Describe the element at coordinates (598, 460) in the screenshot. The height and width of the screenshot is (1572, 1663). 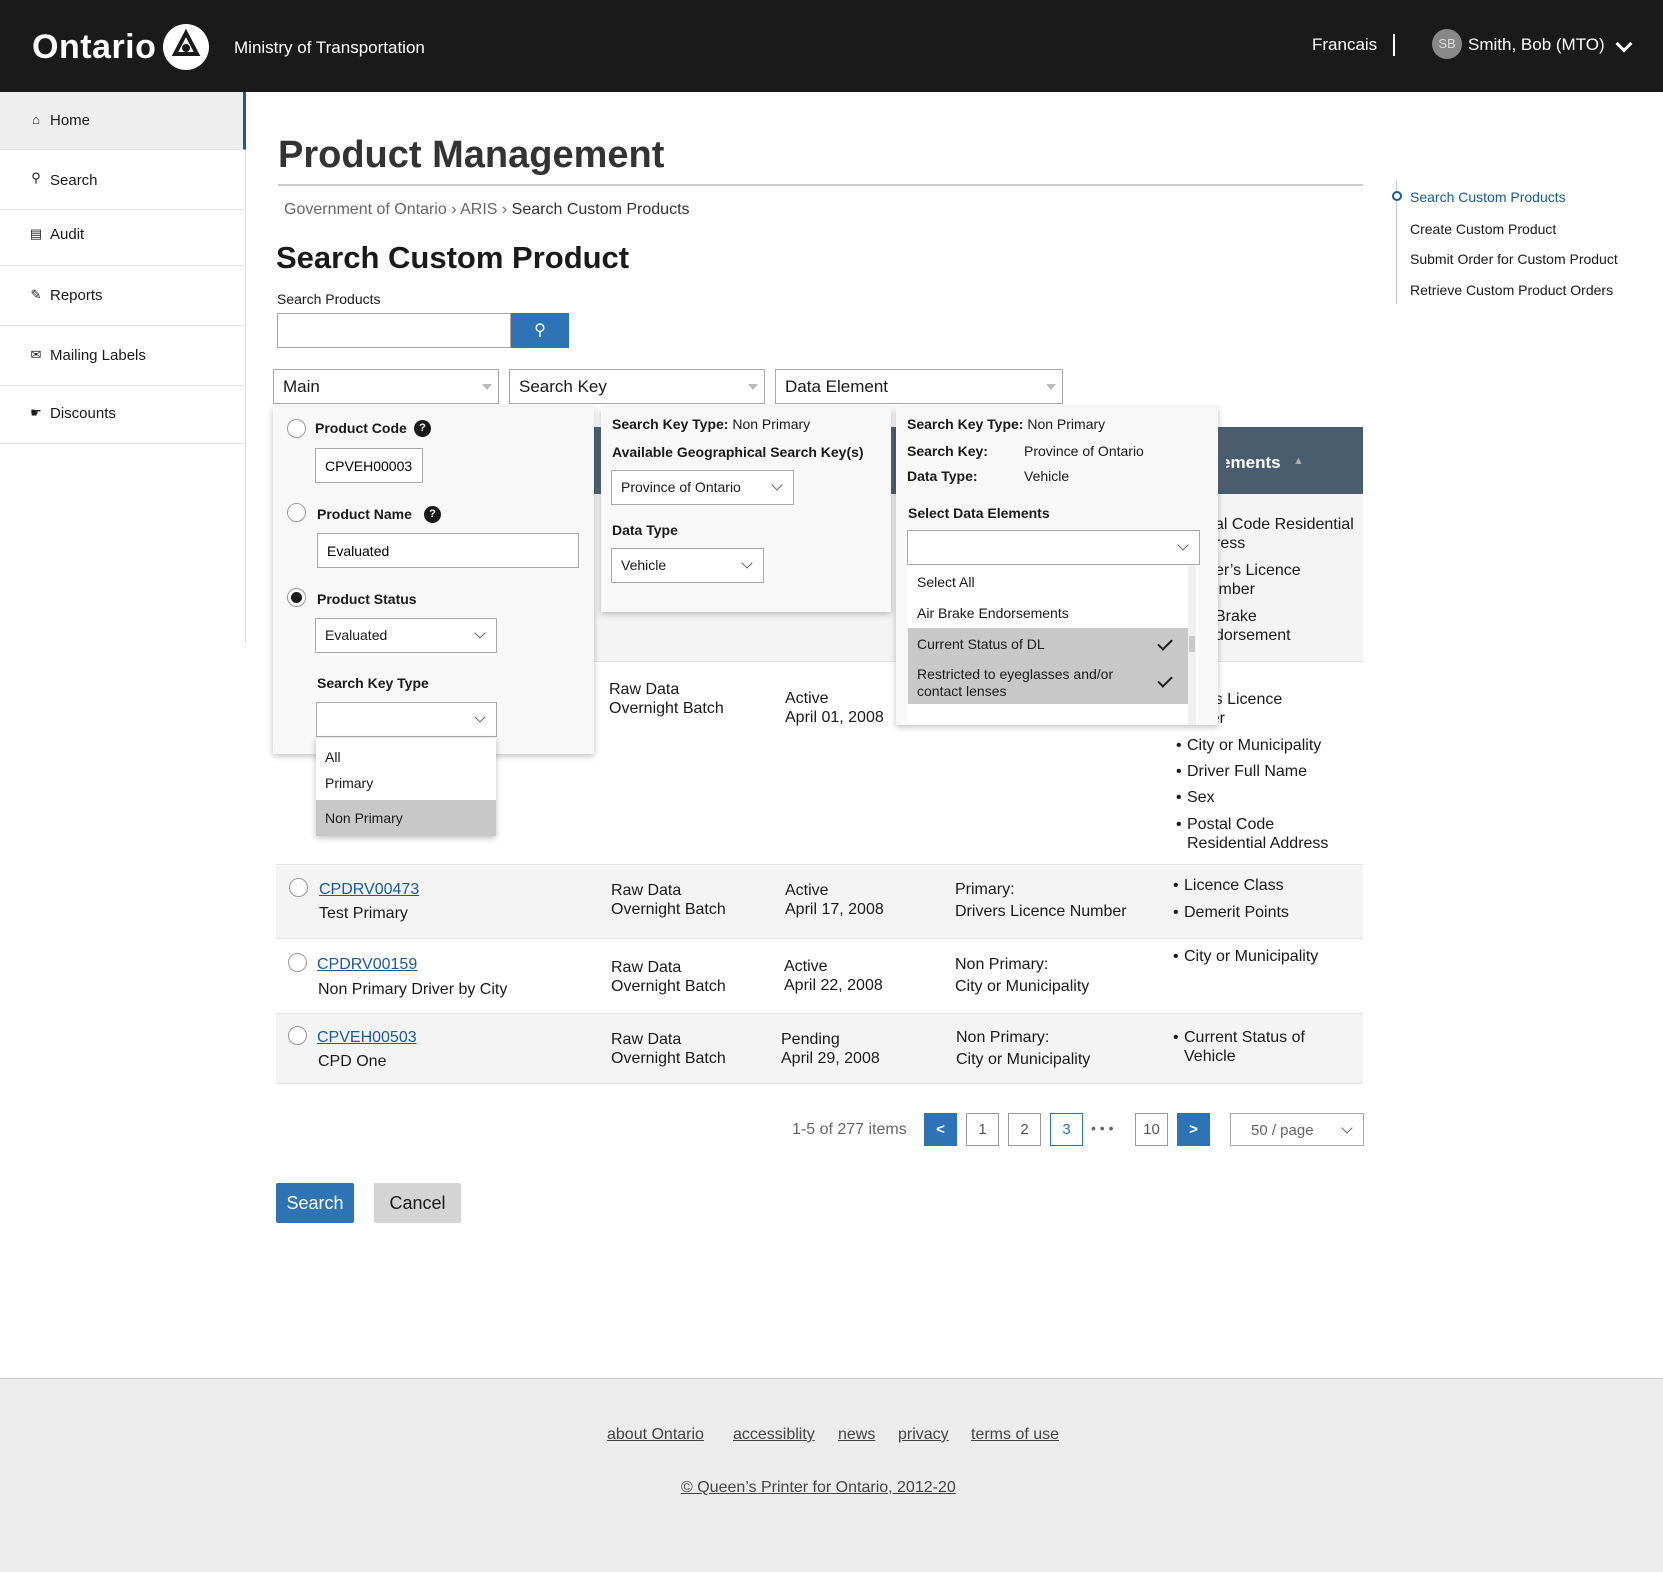
I see `table-header-edge` at that location.